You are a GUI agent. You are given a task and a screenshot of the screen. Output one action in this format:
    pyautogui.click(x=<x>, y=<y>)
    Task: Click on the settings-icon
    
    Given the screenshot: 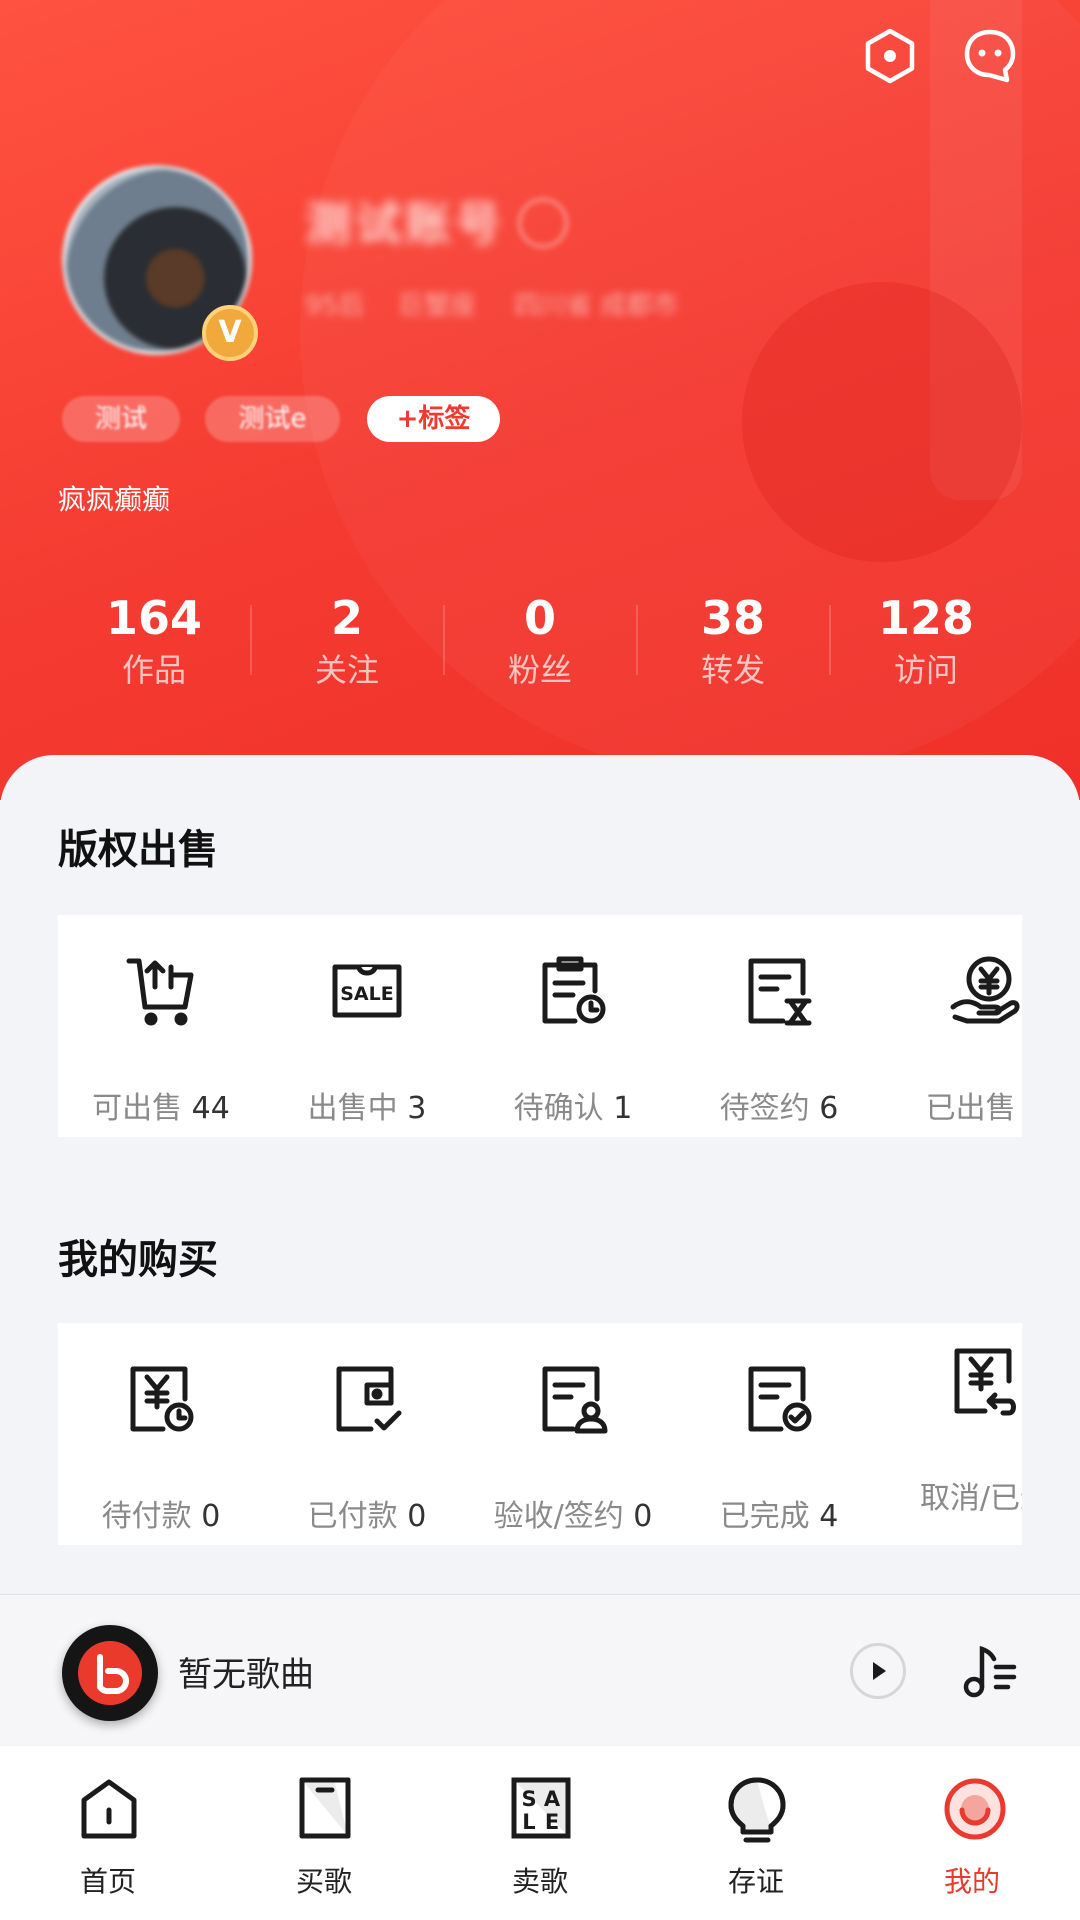 What is the action you would take?
    pyautogui.click(x=890, y=56)
    